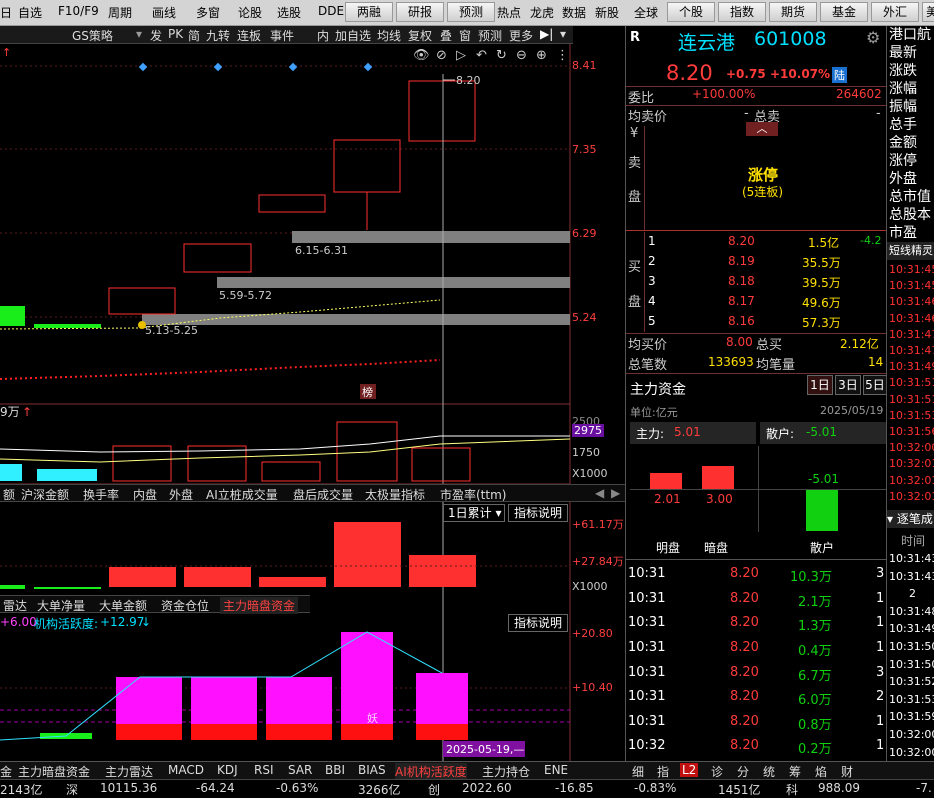 Image resolution: width=934 pixels, height=798 pixels. What do you see at coordinates (431, 771) in the screenshot?
I see `btab-ai-activity: AI机构活跃度` at bounding box center [431, 771].